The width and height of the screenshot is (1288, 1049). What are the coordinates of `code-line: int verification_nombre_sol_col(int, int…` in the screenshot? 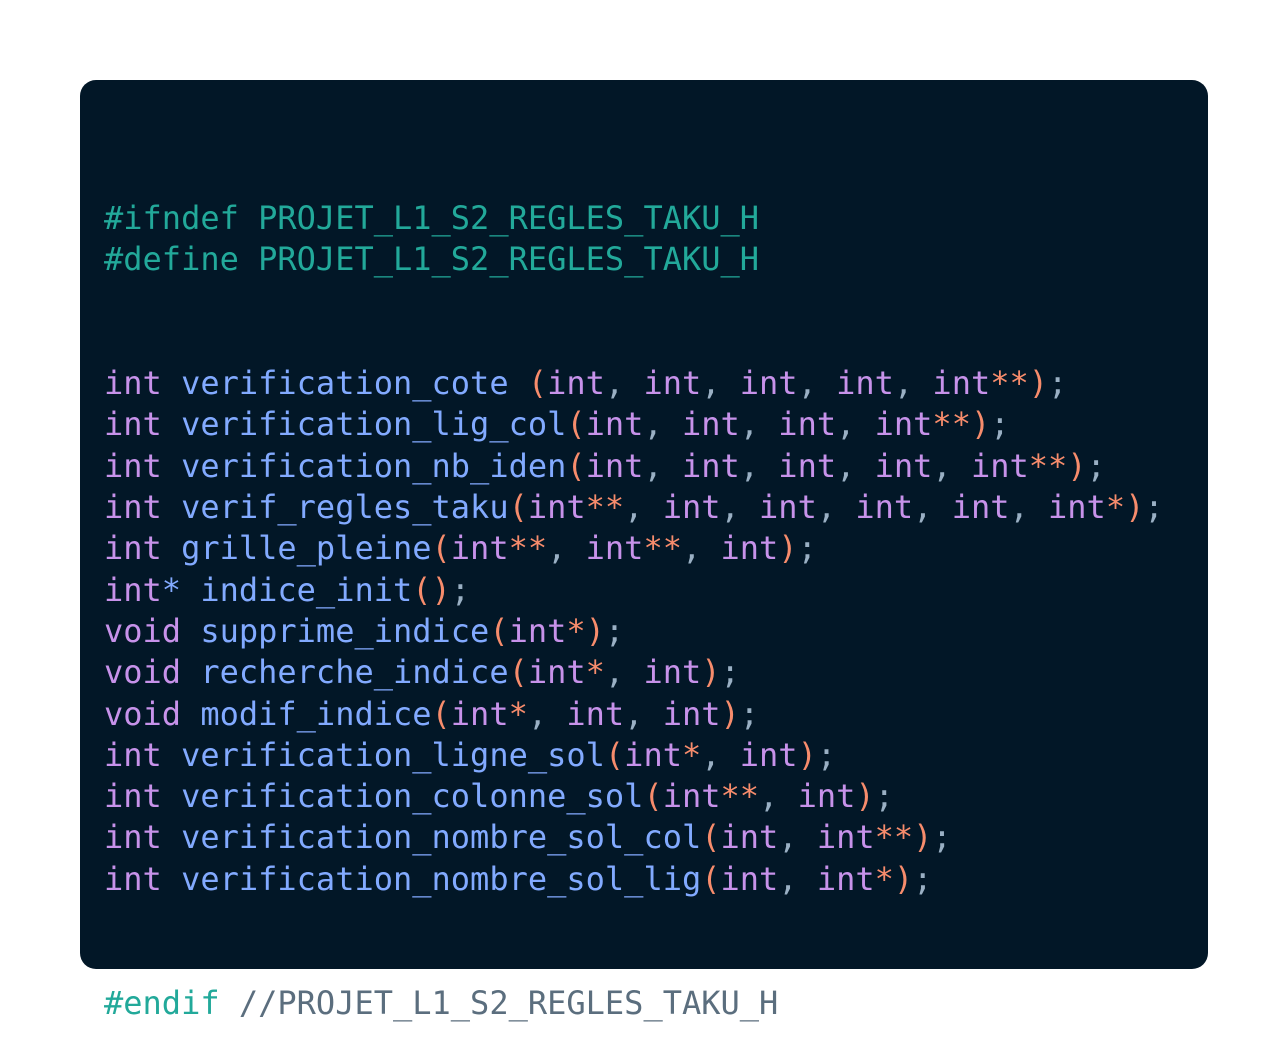 It's located at (634, 837).